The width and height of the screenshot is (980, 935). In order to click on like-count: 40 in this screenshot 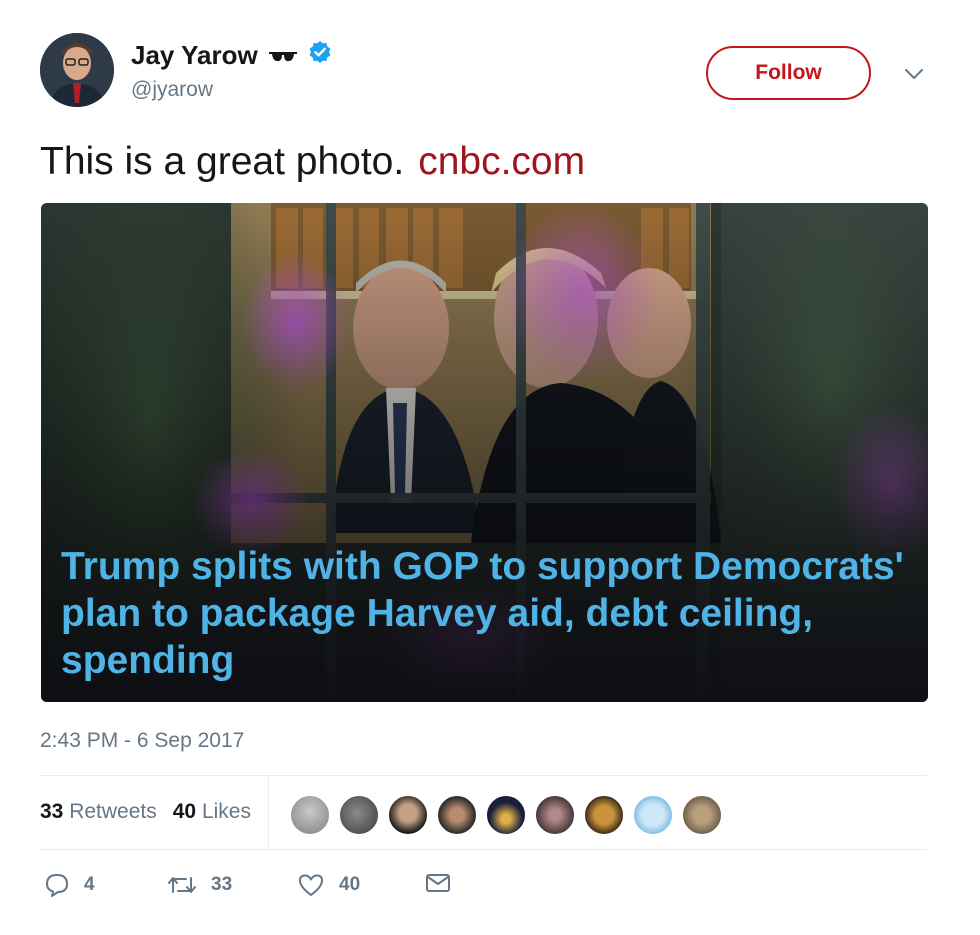, I will do `click(350, 884)`.